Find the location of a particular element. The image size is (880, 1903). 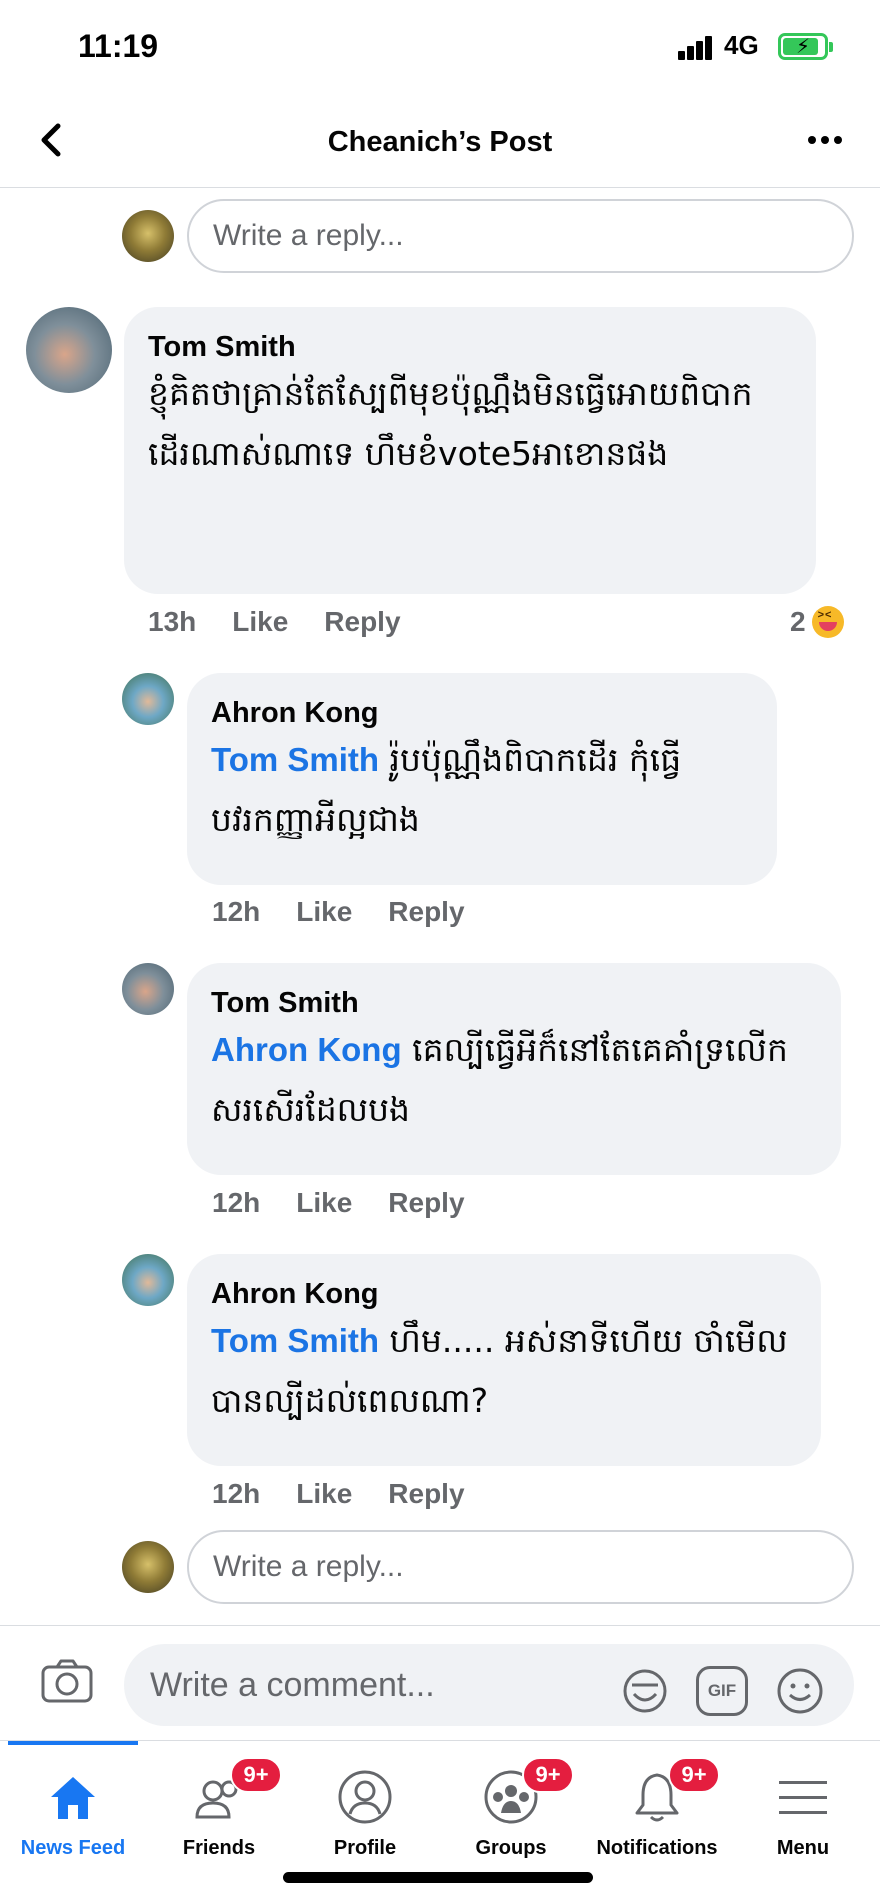

comment-actions: 13h Like Reply is located at coordinates (274, 622).